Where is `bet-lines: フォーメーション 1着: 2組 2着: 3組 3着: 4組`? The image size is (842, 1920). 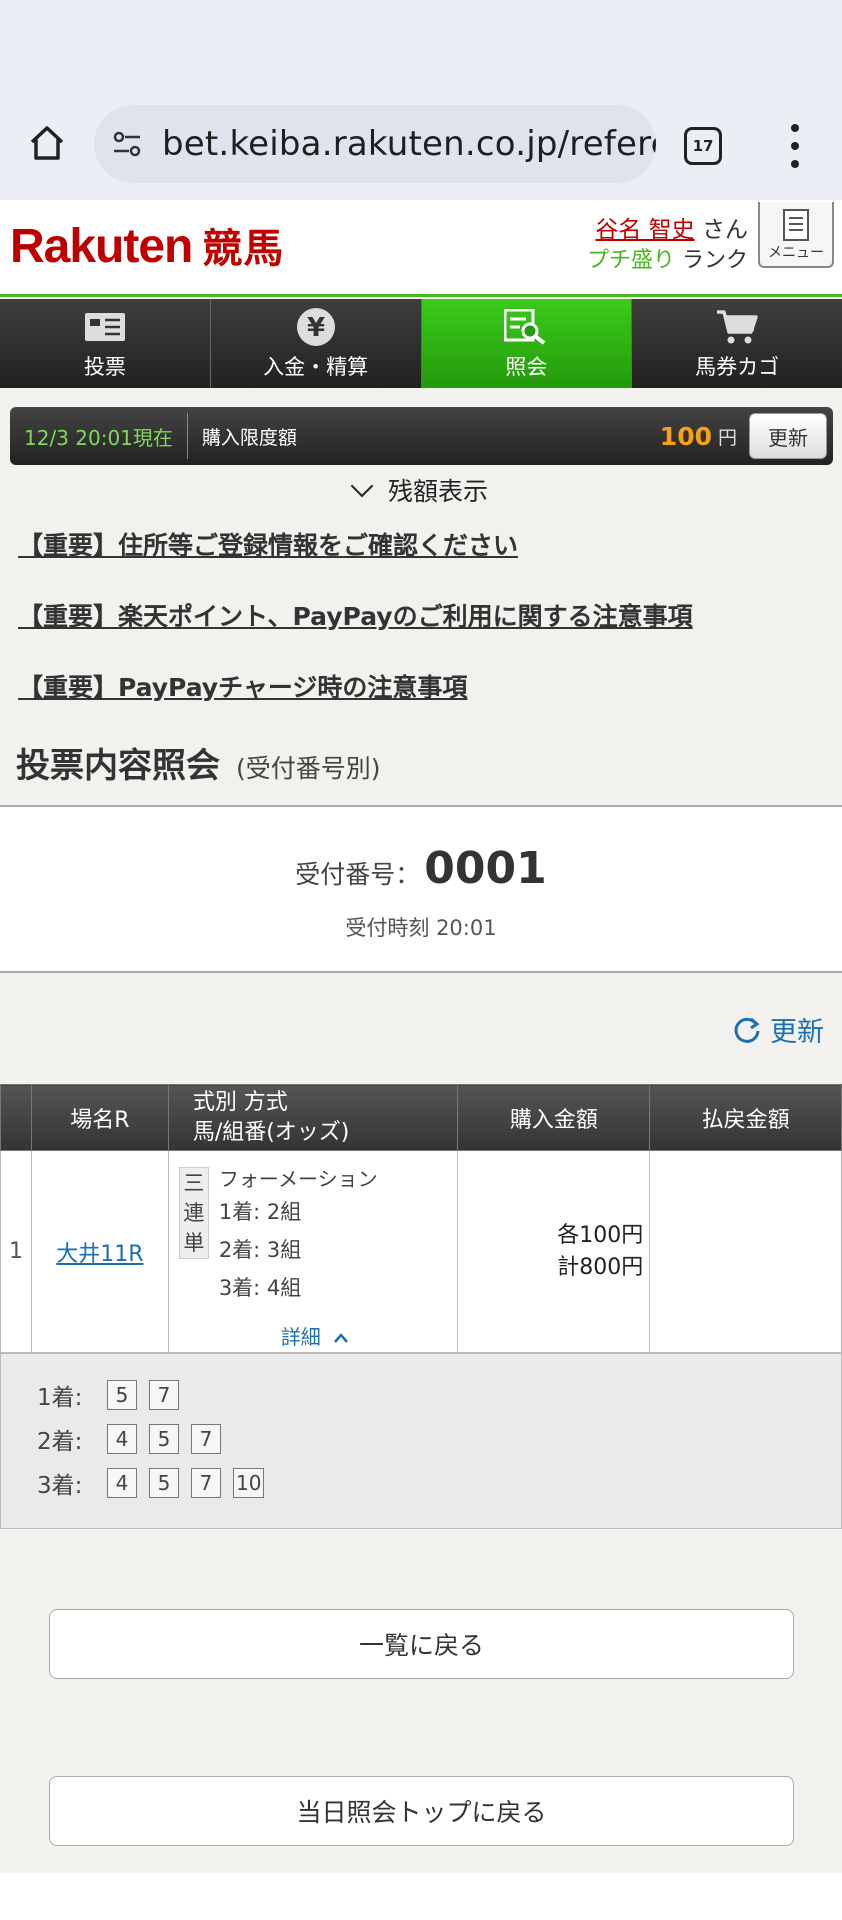 bet-lines: フォーメーション 1着: 2組 2着: 3組 3着: 4組 is located at coordinates (298, 1236).